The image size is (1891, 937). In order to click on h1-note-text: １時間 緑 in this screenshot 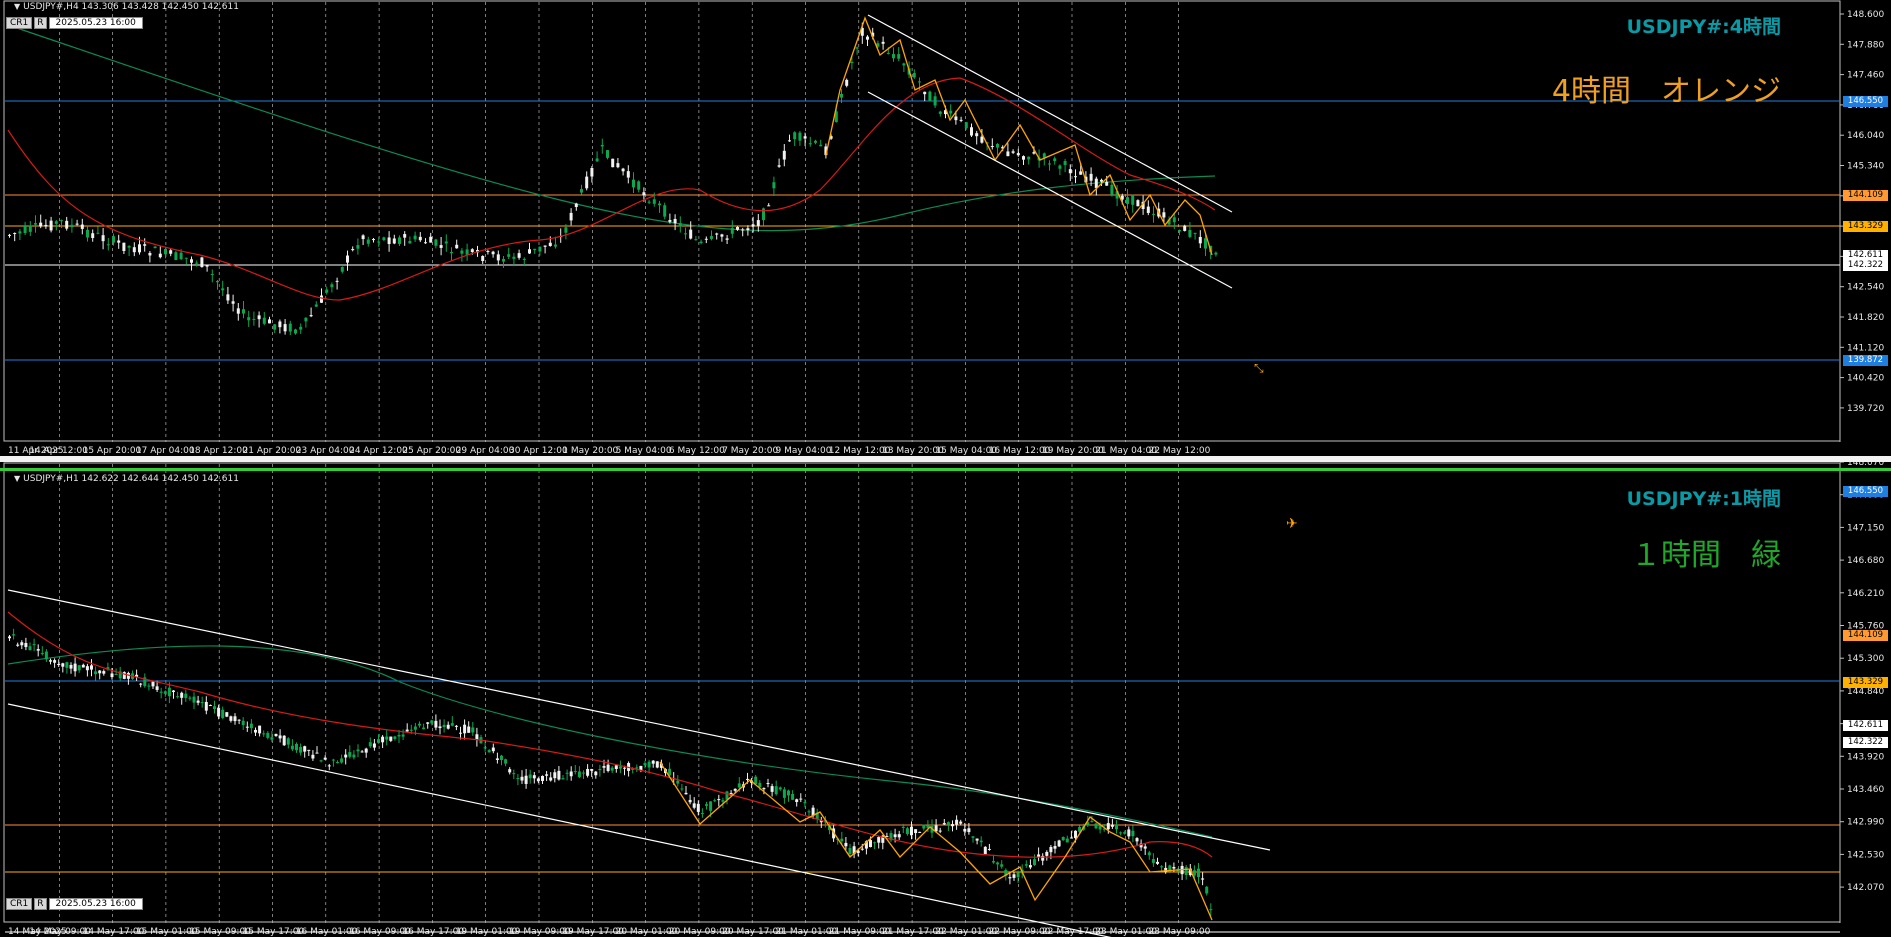, I will do `click(1706, 555)`.